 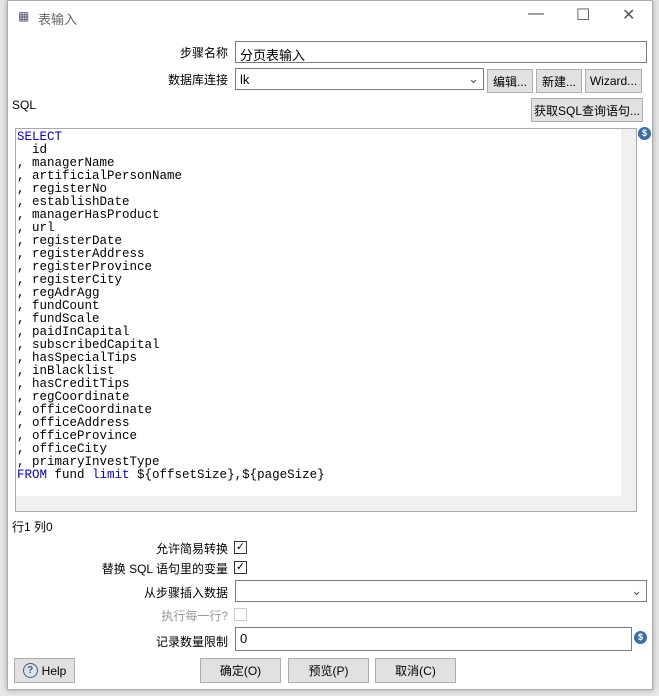 I want to click on cursor-position: 行1 列0, so click(x=32, y=527).